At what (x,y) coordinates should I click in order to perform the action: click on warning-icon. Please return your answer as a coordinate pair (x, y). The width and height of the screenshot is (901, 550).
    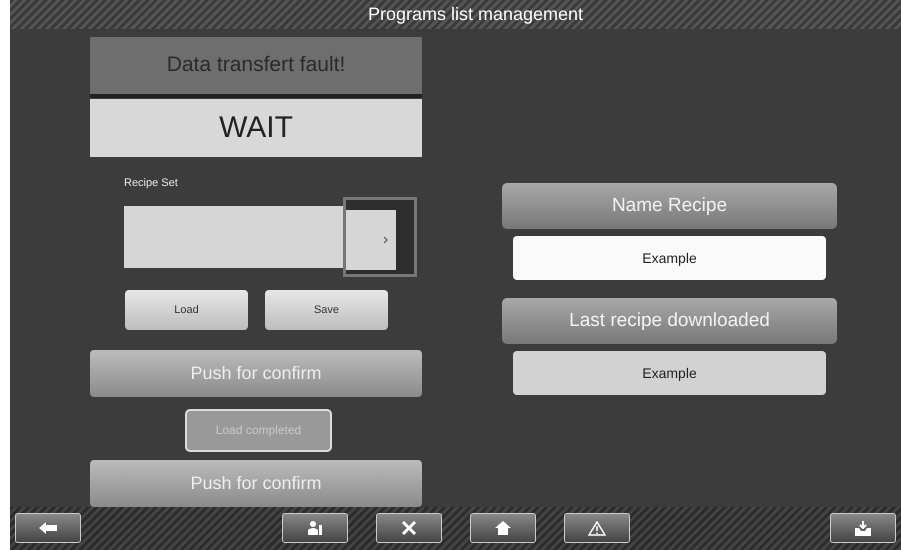
    Looking at the image, I should click on (597, 528).